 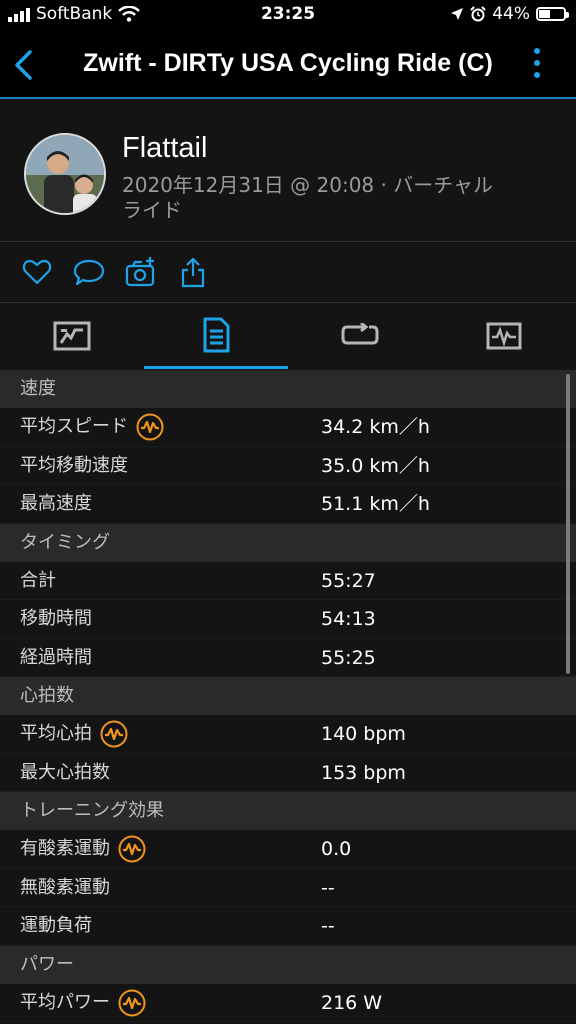 I want to click on stat-label: 平均パワー, so click(x=65, y=1002).